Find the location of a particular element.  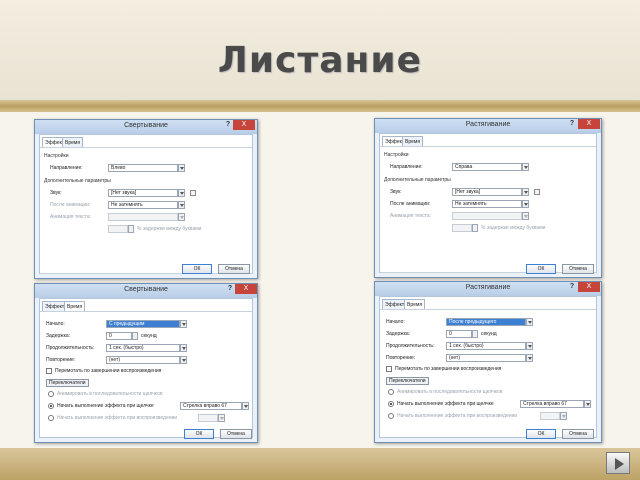

animate-text-select is located at coordinates (487, 216).